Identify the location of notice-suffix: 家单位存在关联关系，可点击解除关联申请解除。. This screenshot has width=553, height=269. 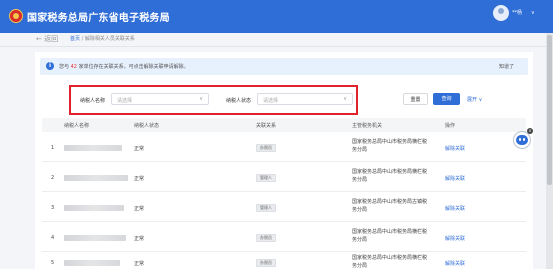
(133, 67).